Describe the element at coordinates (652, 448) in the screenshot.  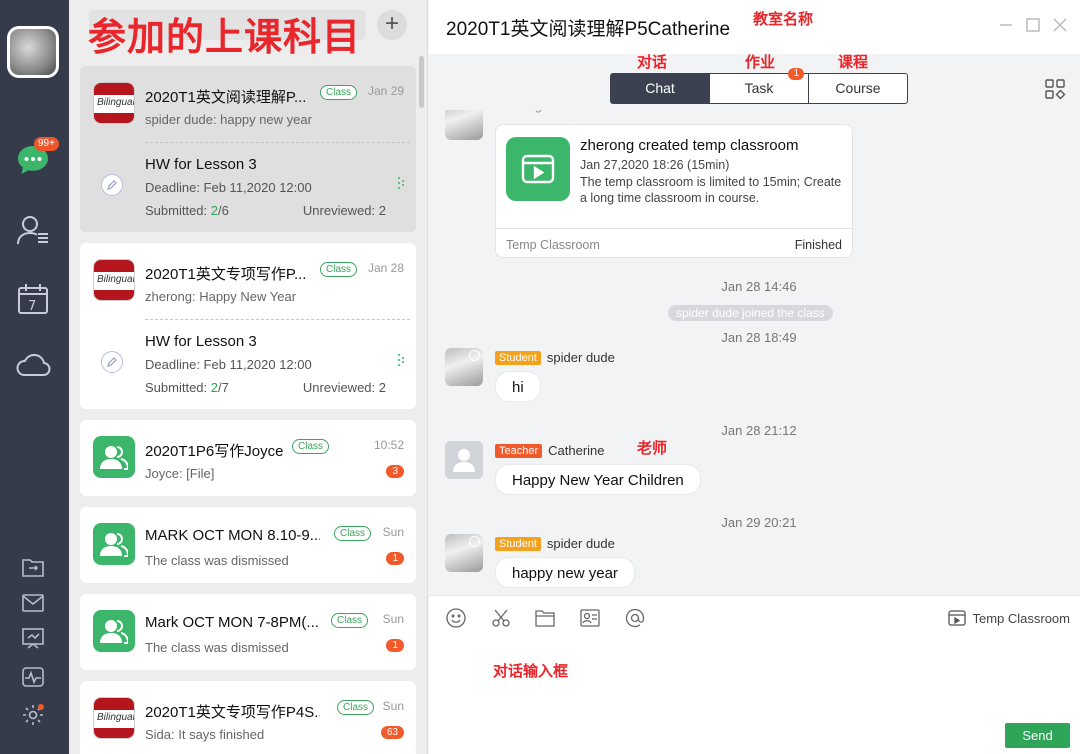
I see `annotation-teacher: 老师` at that location.